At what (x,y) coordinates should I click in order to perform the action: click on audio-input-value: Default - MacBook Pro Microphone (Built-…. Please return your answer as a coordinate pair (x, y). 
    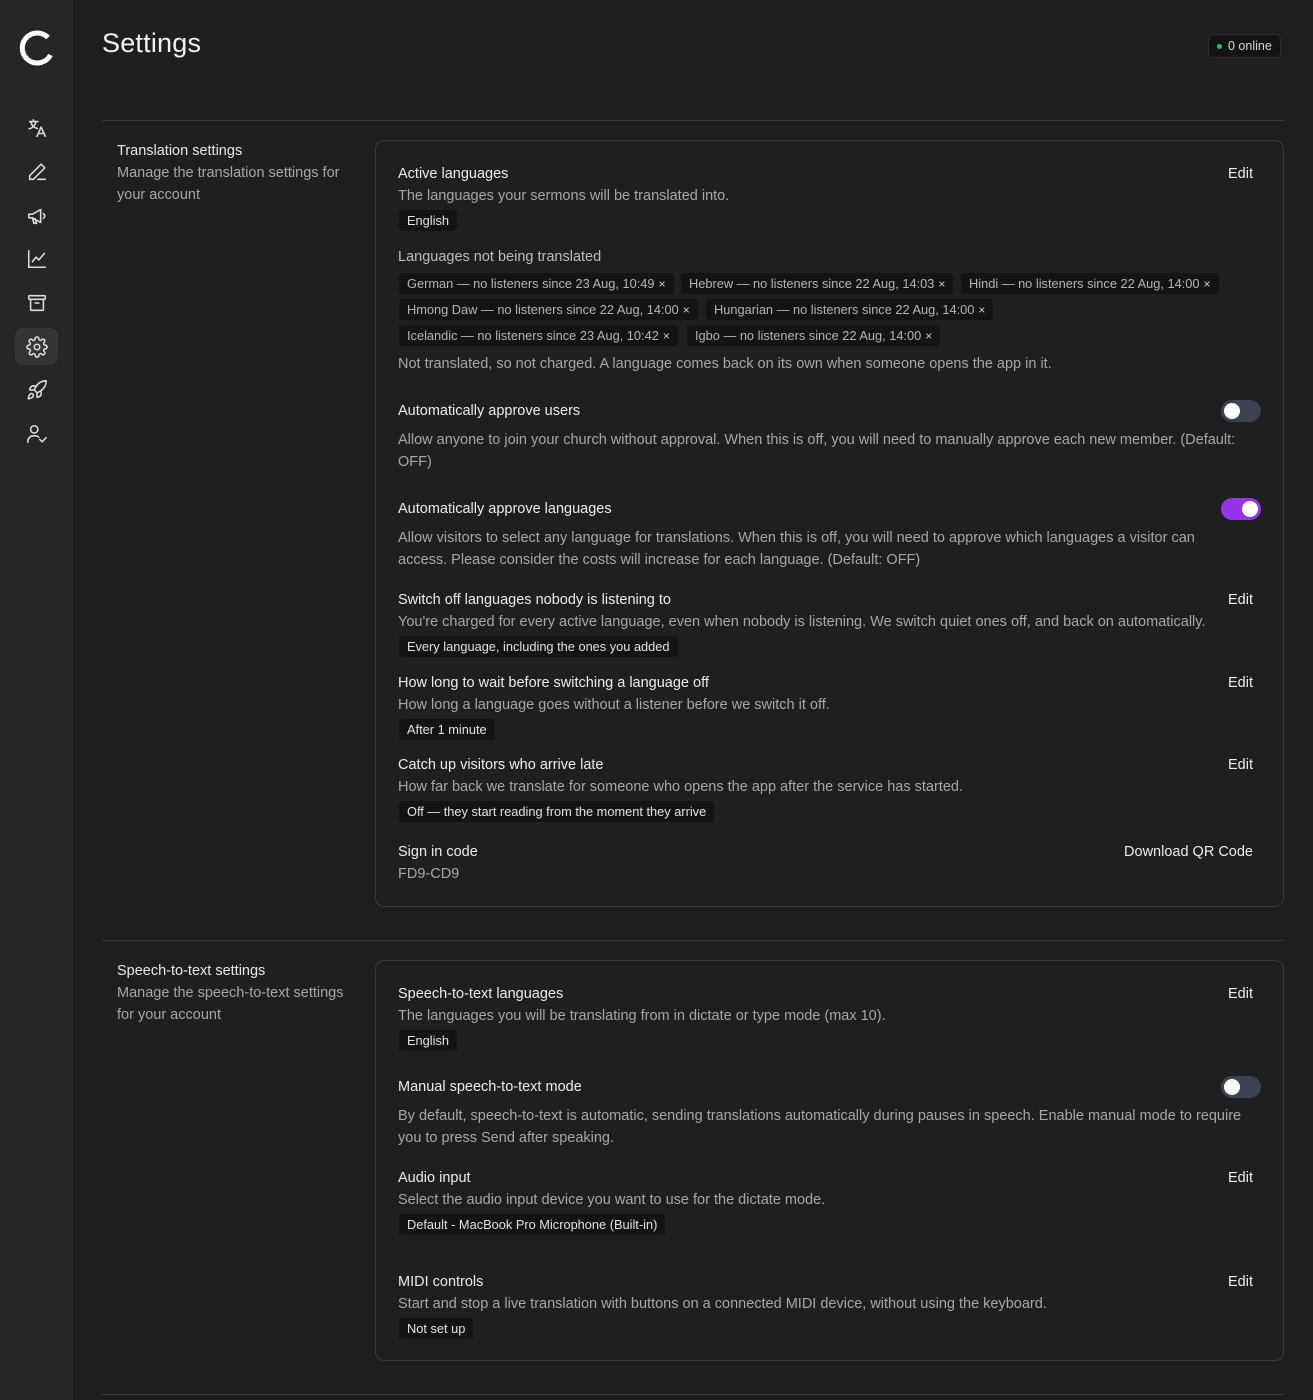
    Looking at the image, I should click on (532, 1224).